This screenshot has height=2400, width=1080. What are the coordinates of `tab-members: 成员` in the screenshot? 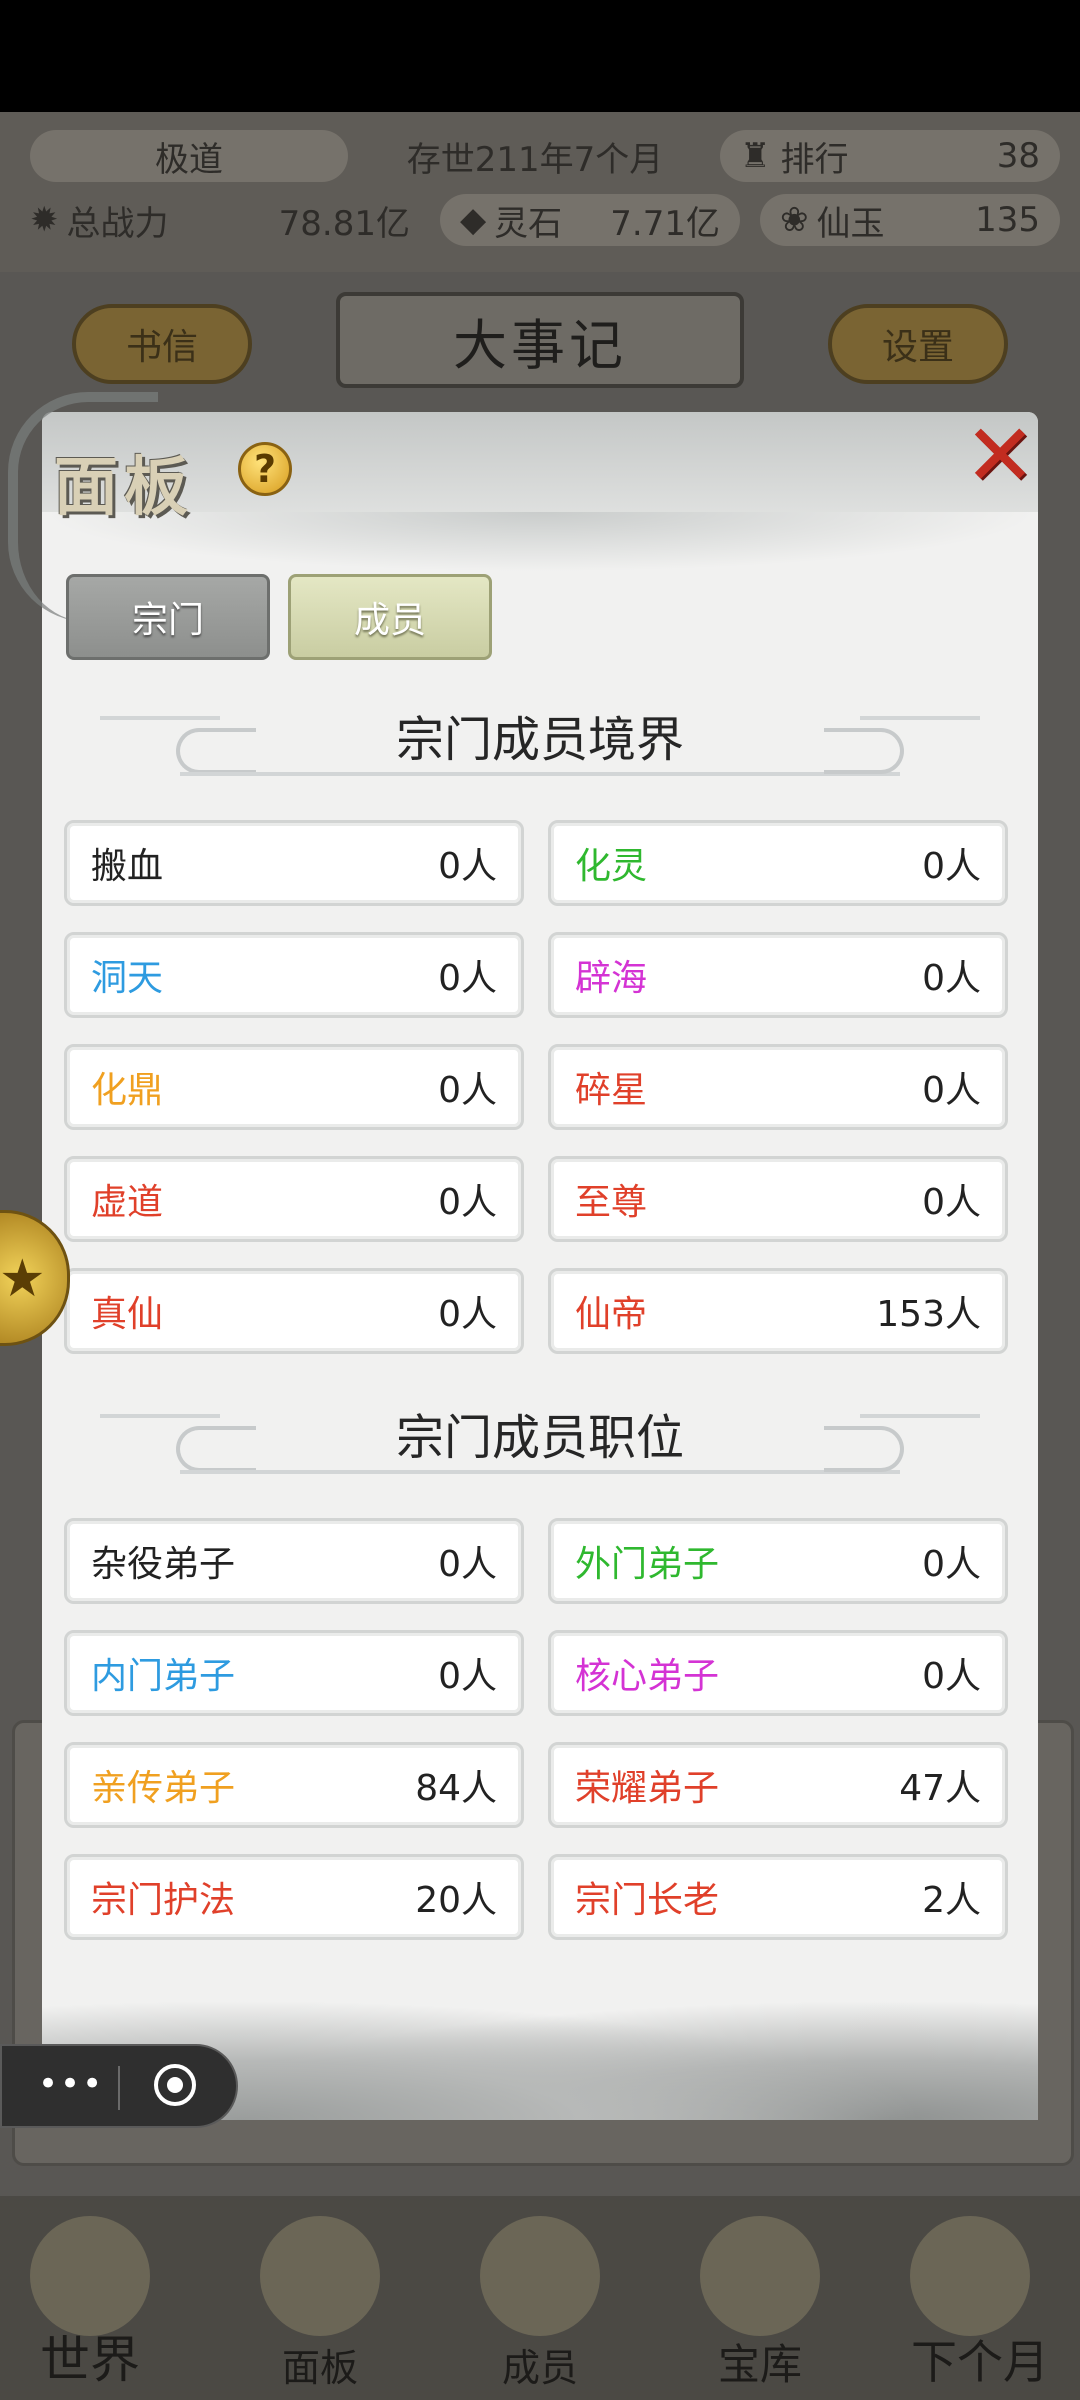 It's located at (390, 617).